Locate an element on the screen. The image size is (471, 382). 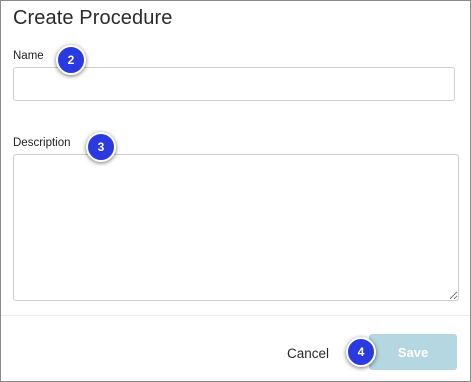
save-button: Save is located at coordinates (413, 352).